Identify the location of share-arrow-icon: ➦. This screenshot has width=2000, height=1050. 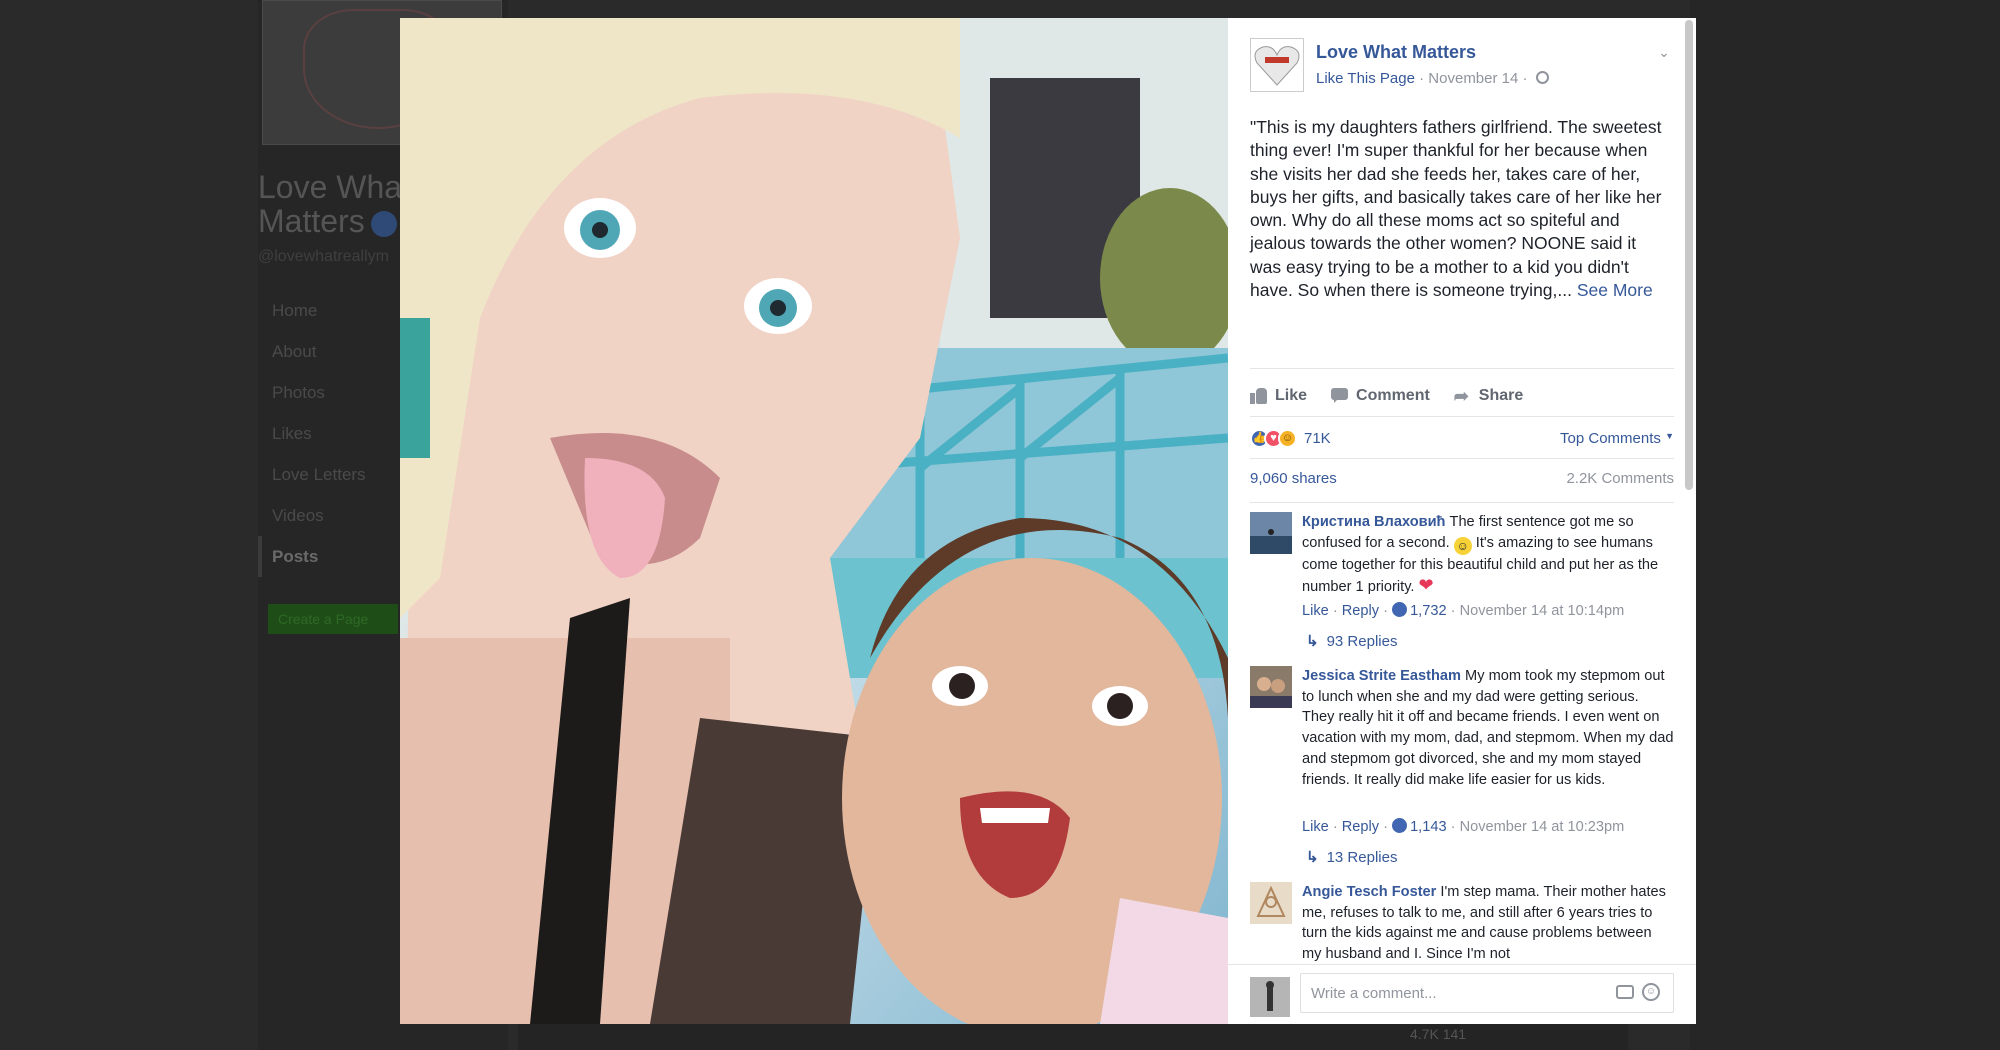
(1461, 396).